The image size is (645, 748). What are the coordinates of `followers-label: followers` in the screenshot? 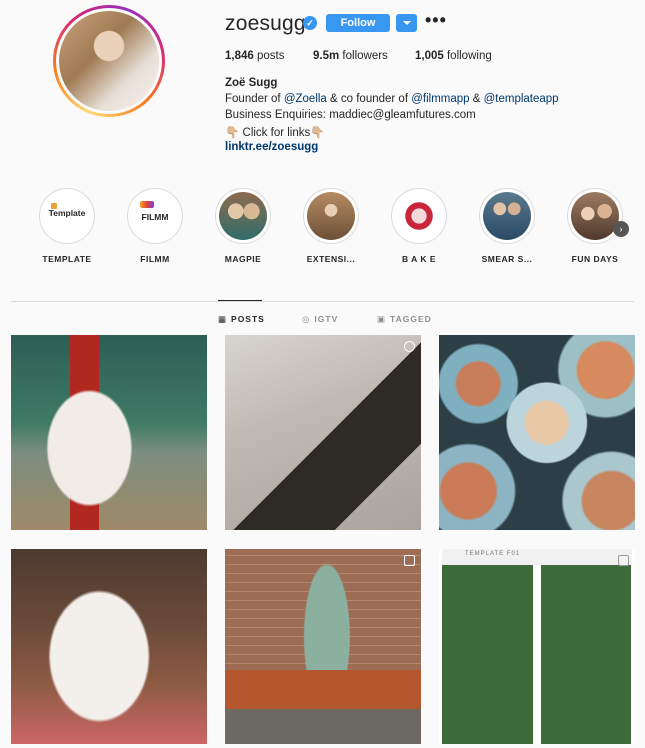 It's located at (365, 56).